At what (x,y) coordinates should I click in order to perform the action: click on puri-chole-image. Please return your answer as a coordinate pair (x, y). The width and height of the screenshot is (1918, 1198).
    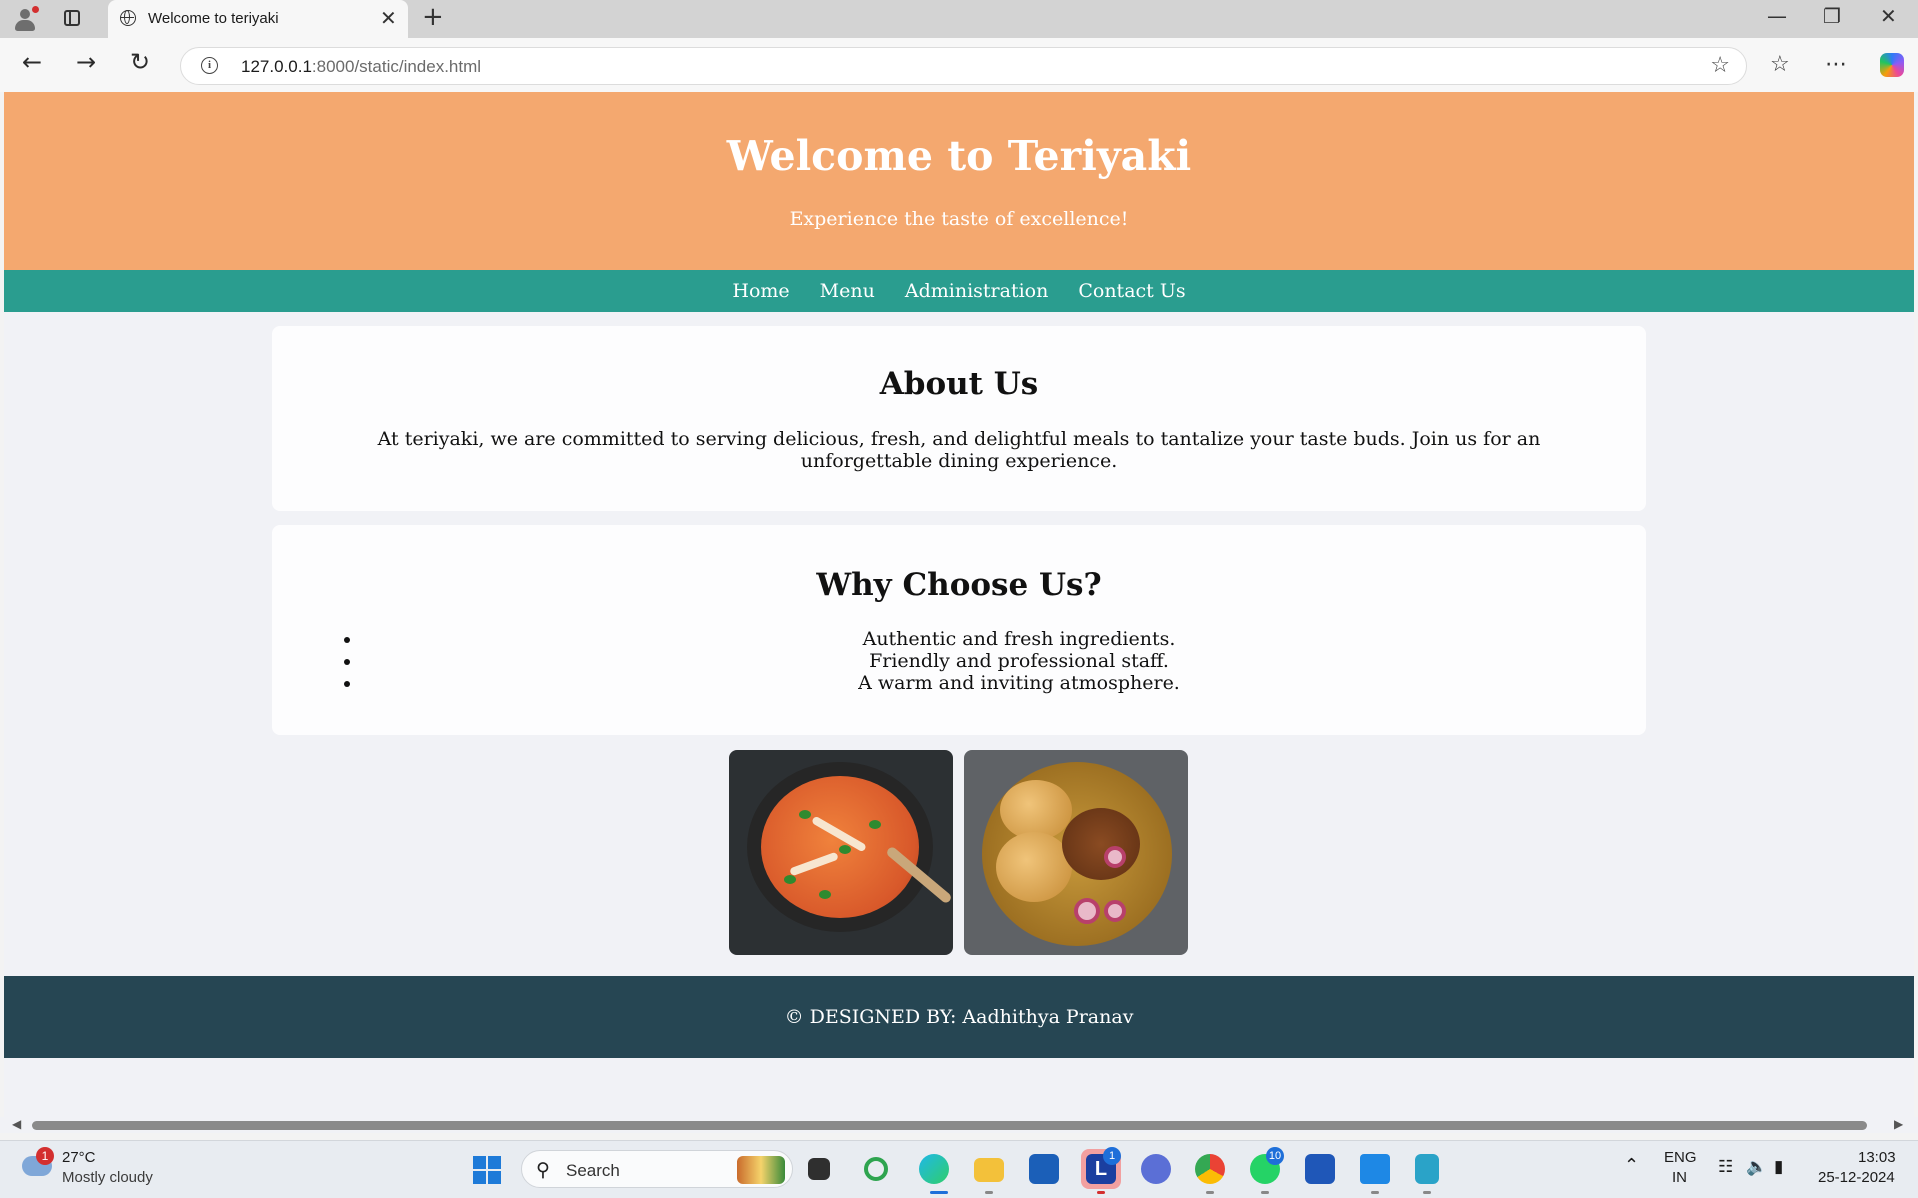
    Looking at the image, I should click on (1076, 852).